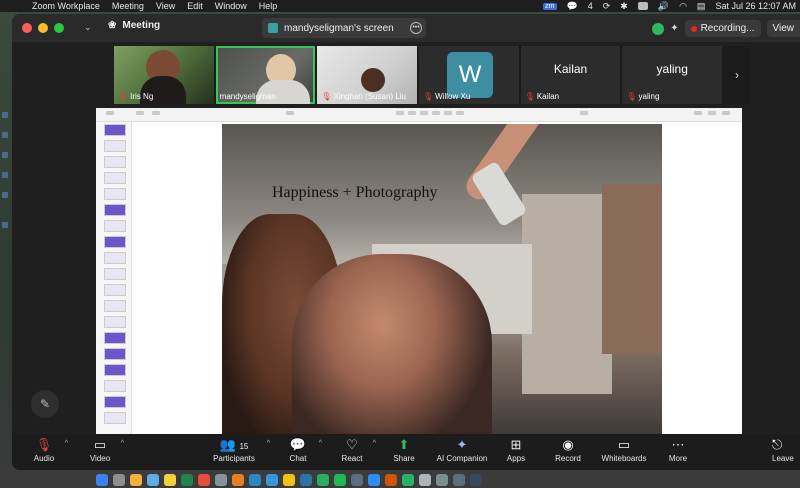  I want to click on chat-label: Chat, so click(298, 458).